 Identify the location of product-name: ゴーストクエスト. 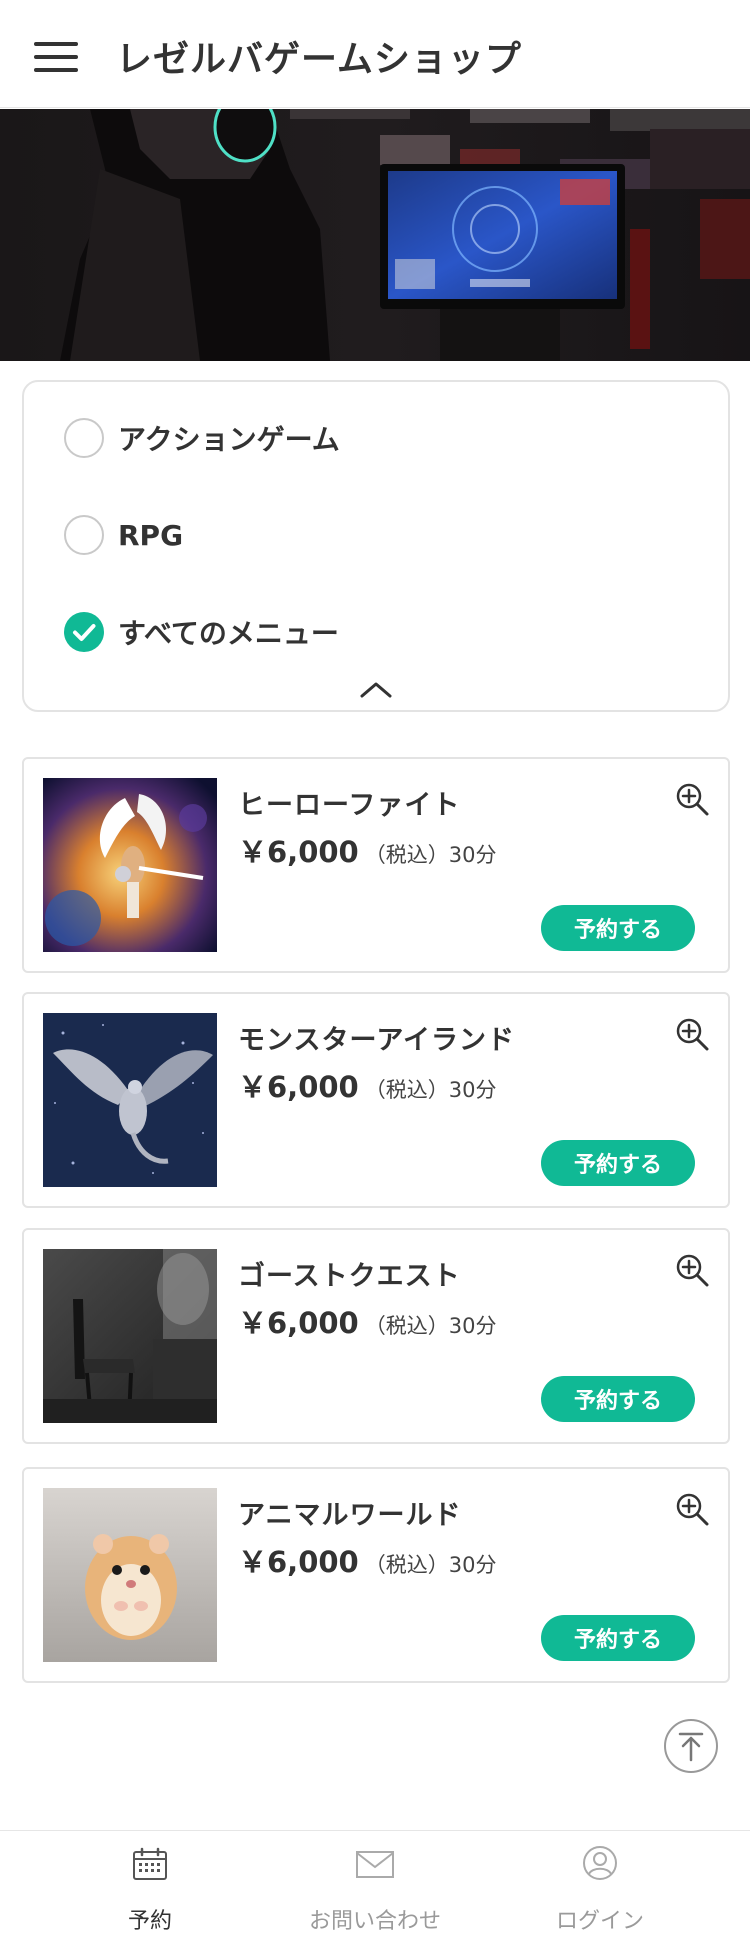
(349, 1276).